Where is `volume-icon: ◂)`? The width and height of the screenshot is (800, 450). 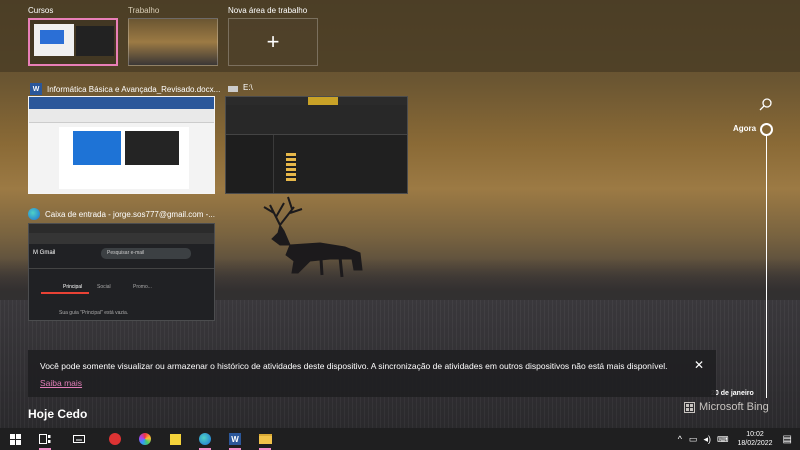
volume-icon: ◂) is located at coordinates (707, 439).